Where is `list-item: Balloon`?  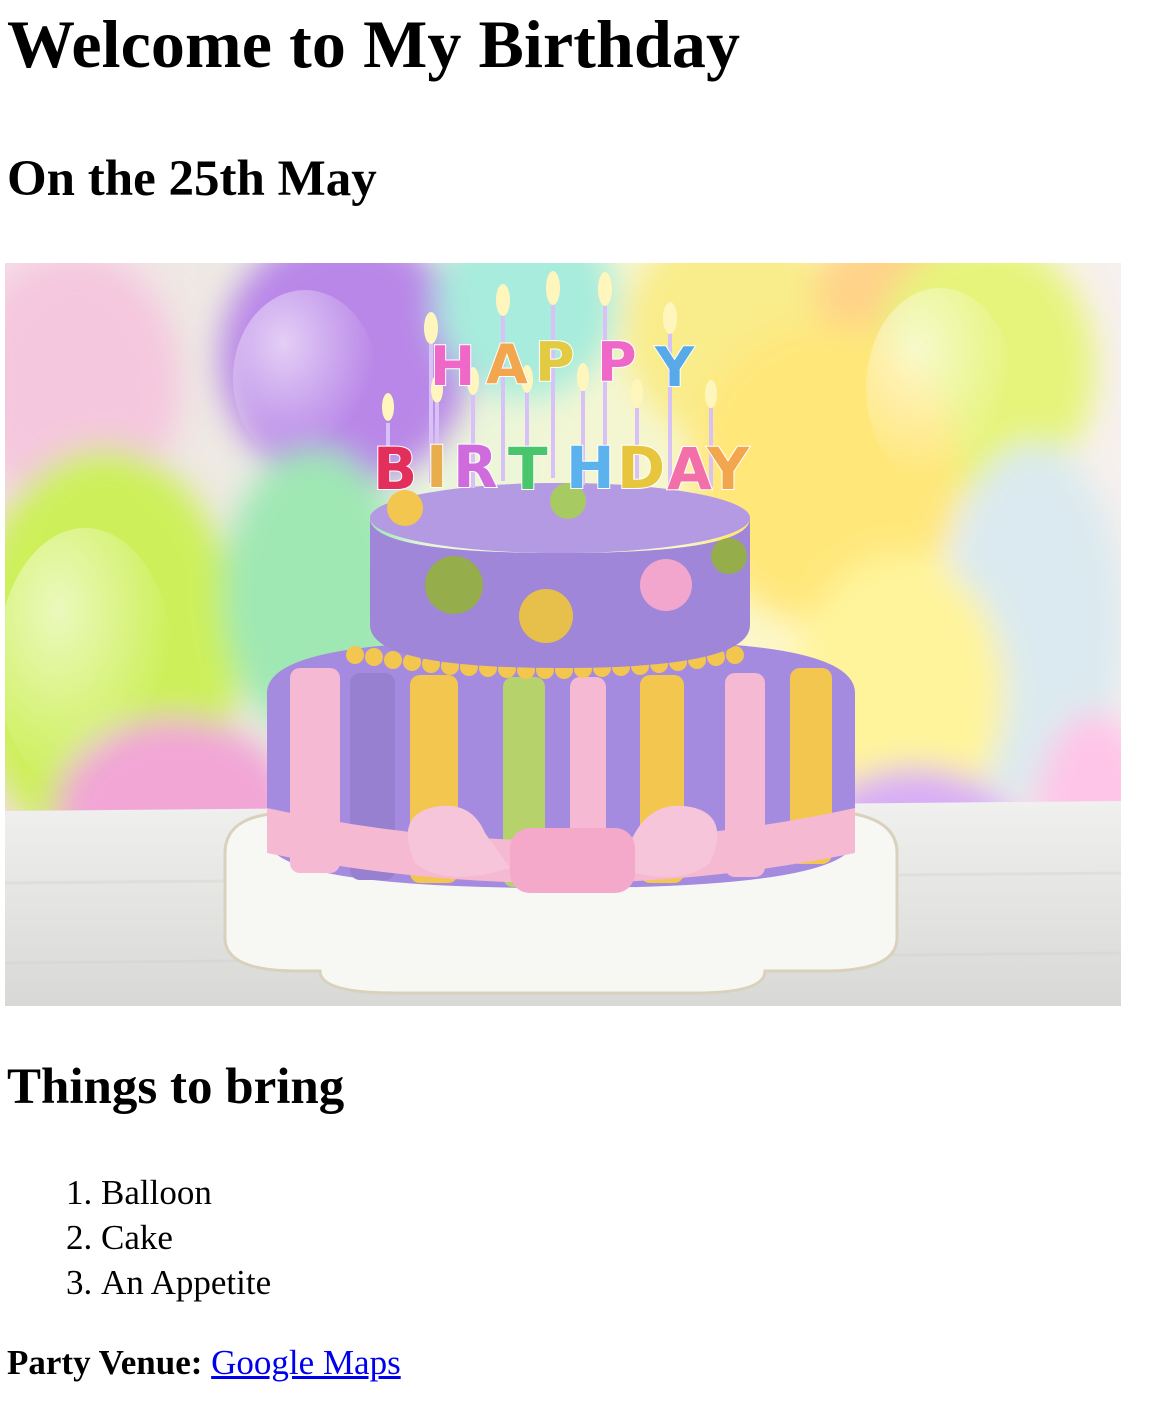 list-item: Balloon is located at coordinates (186, 1192).